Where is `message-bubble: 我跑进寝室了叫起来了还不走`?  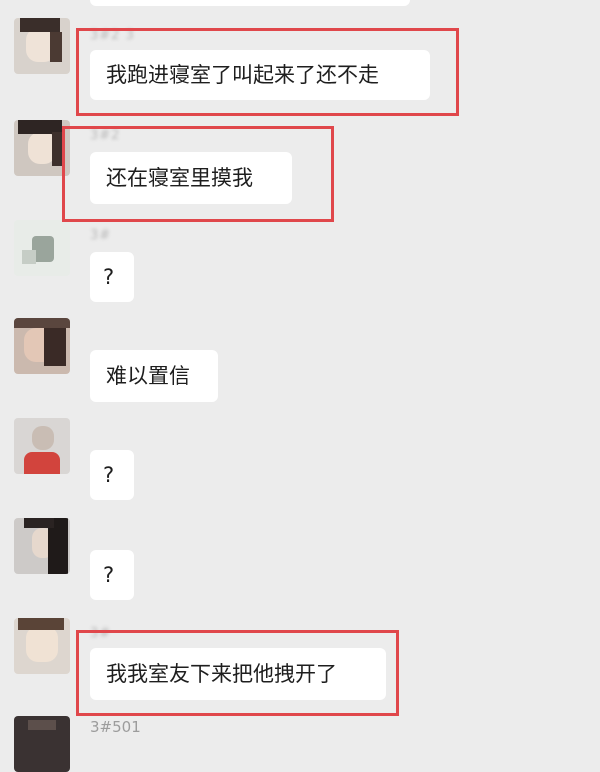
message-bubble: 我跑进寝室了叫起来了还不走 is located at coordinates (260, 75).